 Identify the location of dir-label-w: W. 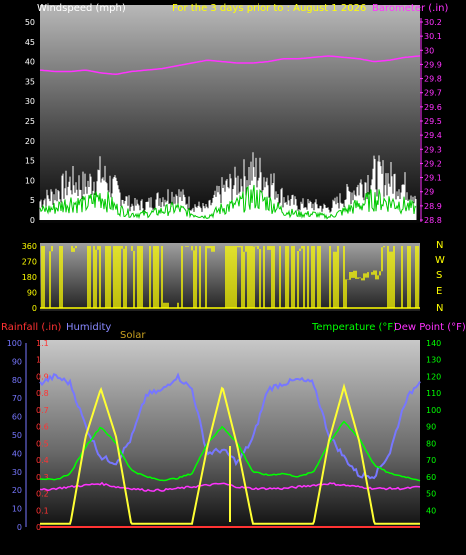
(440, 260).